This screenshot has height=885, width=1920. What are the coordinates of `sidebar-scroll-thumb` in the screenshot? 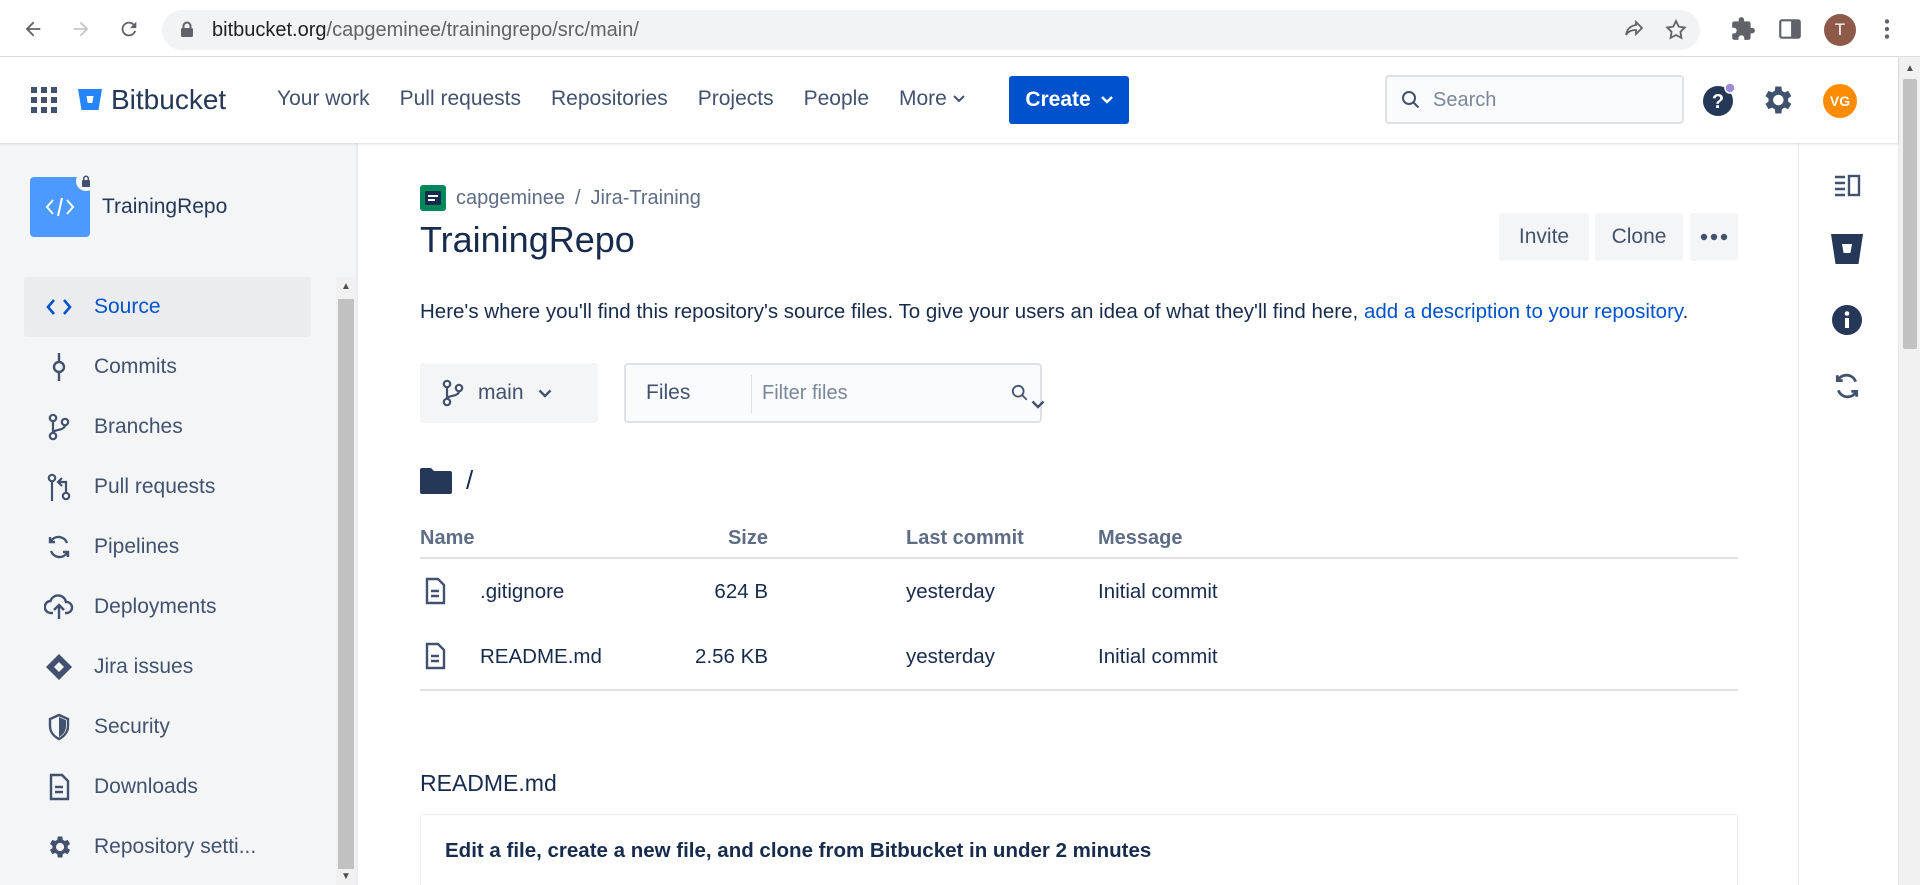 It's located at (346, 584).